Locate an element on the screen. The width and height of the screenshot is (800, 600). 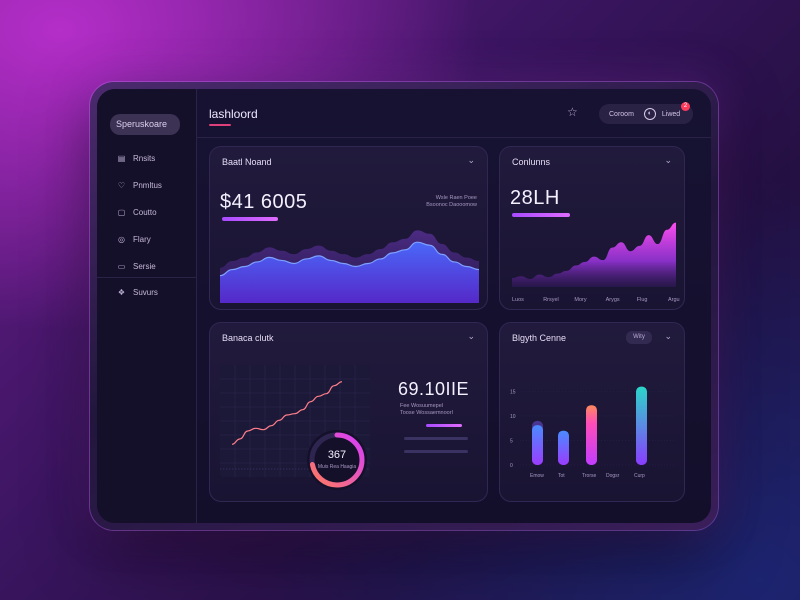
clipboard-icon: ▤ is located at coordinates (121, 158).